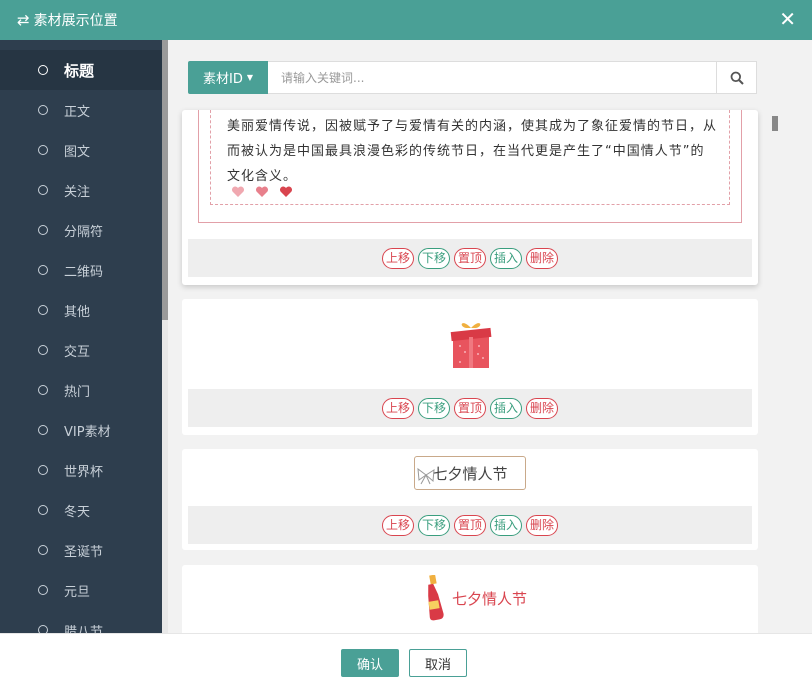 The height and width of the screenshot is (689, 812). I want to click on sidebar-item-winter: 冬天, so click(81, 510).